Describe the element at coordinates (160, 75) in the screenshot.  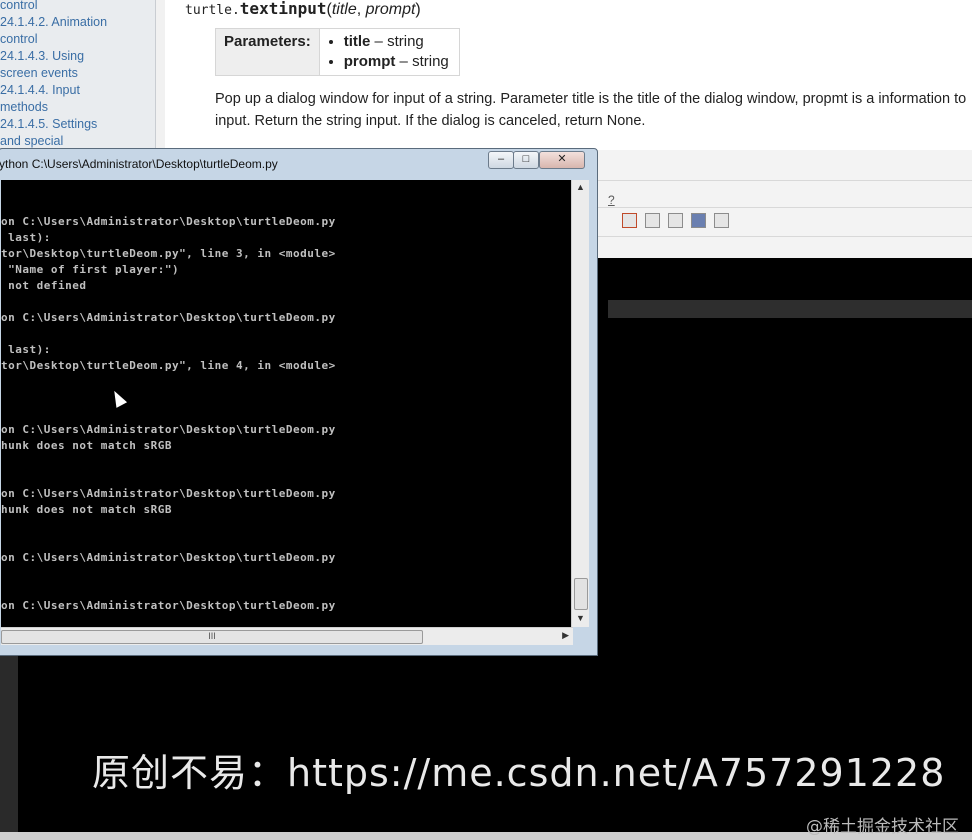
I see `doc-scroll-gutter` at that location.